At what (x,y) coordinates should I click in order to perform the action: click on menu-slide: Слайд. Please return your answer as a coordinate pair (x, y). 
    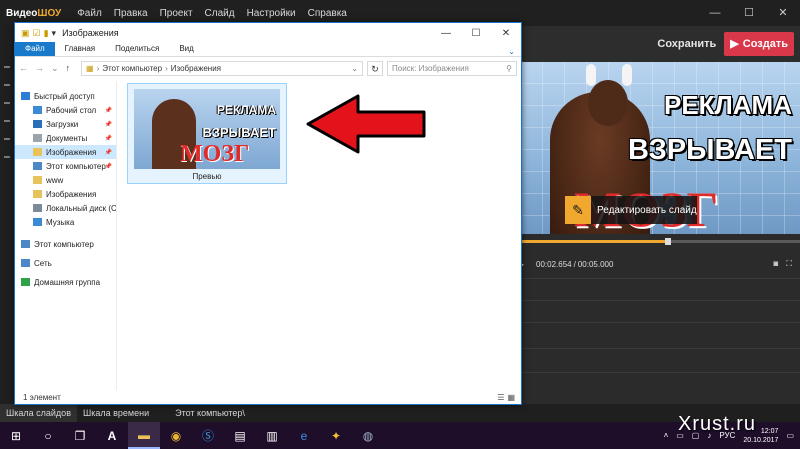
    Looking at the image, I should click on (220, 13).